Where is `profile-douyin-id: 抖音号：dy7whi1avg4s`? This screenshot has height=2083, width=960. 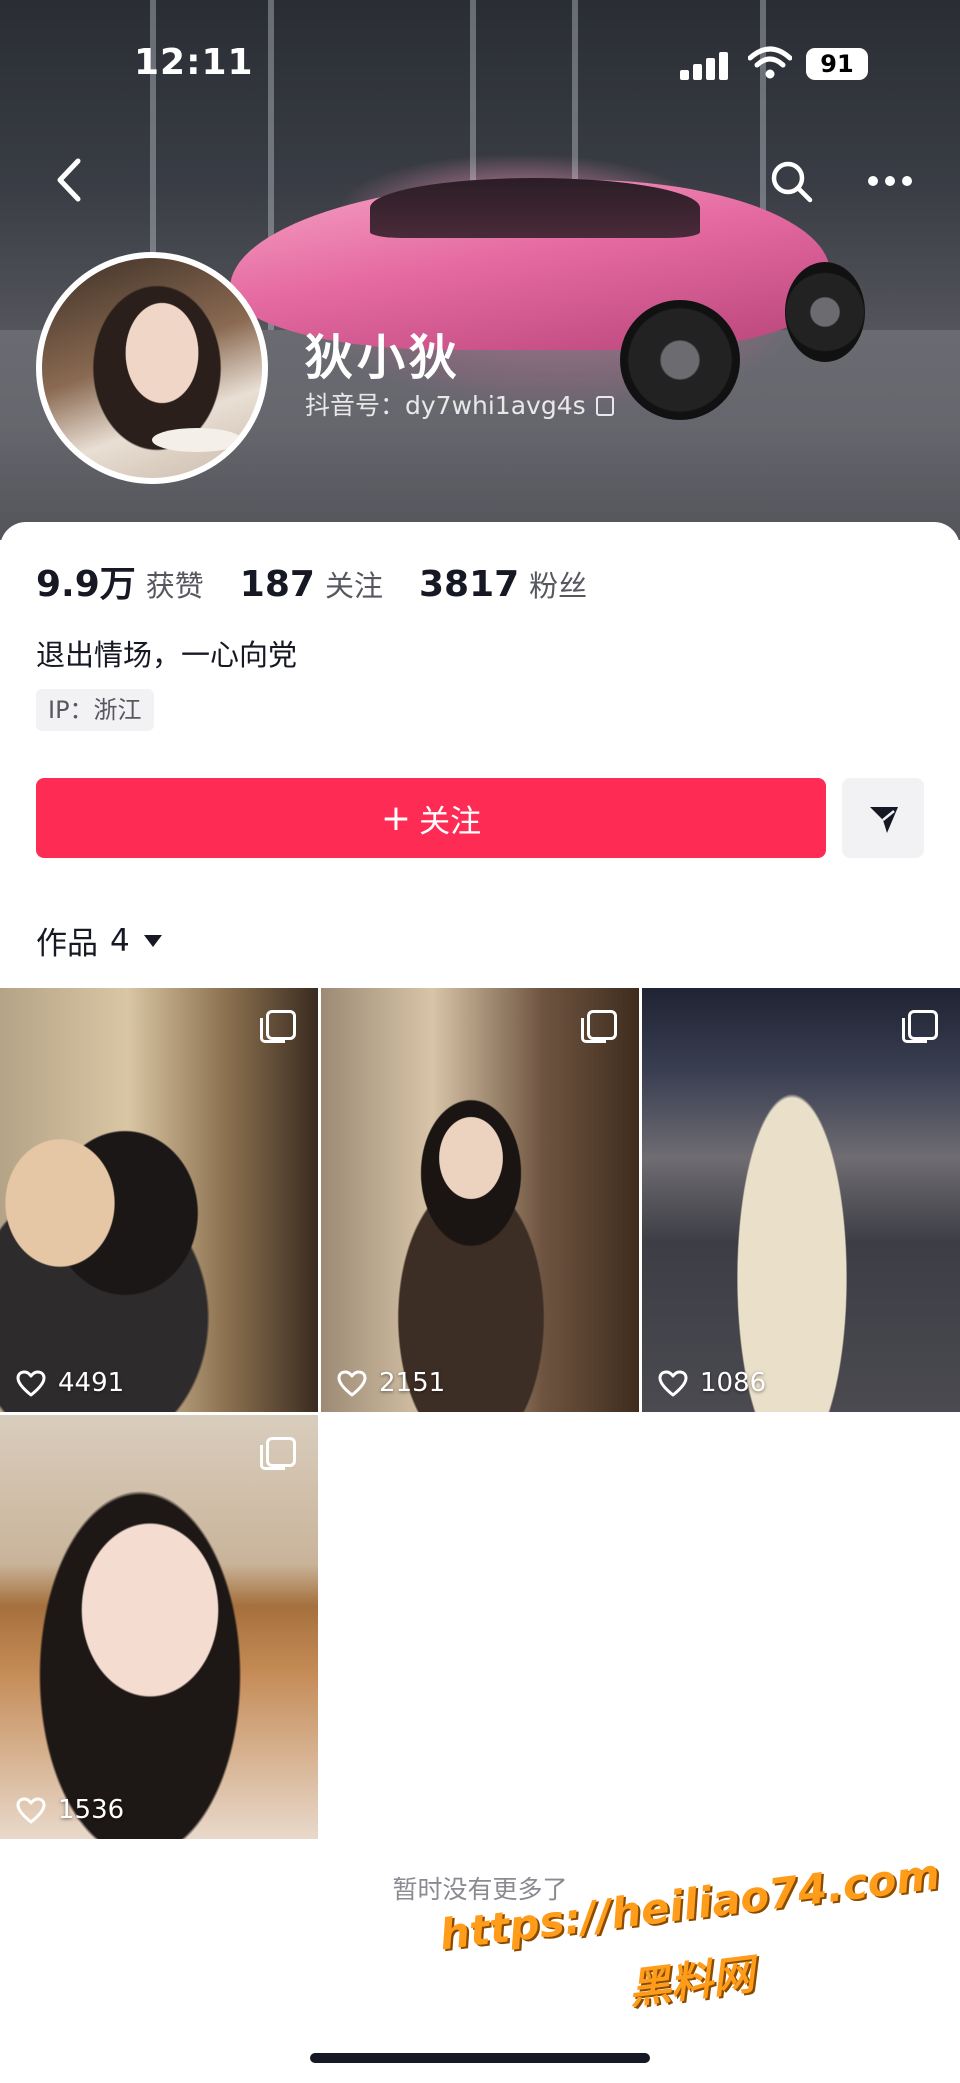
profile-douyin-id: 抖音号：dy7whi1avg4s is located at coordinates (459, 404).